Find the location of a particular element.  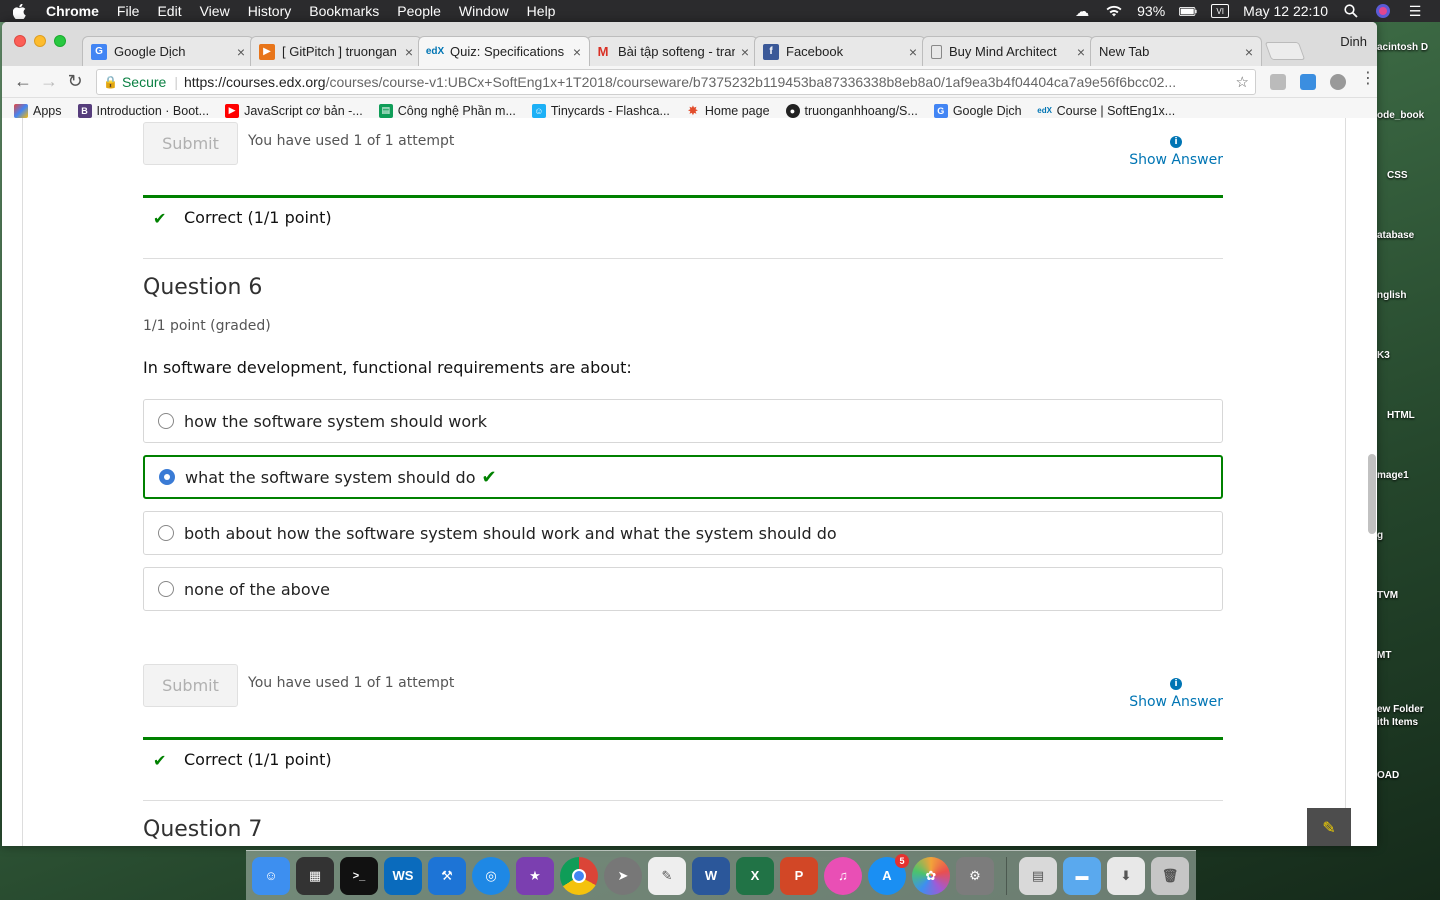

forward-icon: → is located at coordinates (49, 82).